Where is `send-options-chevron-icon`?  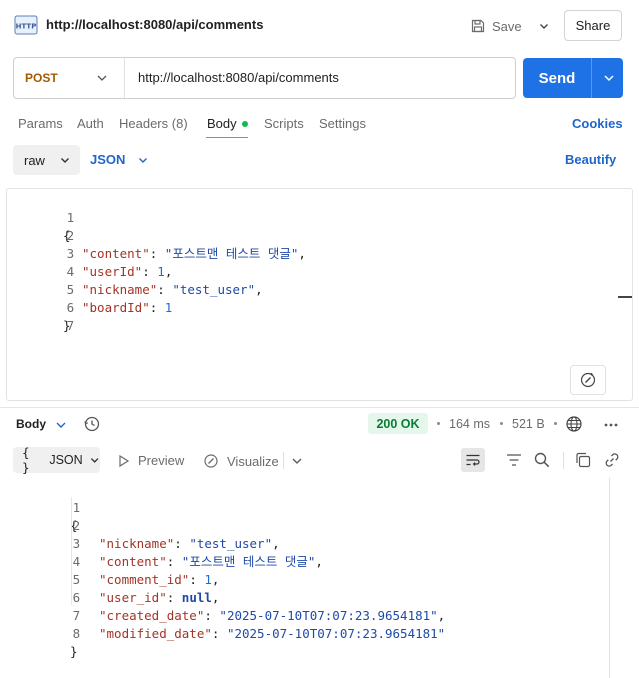 send-options-chevron-icon is located at coordinates (609, 78).